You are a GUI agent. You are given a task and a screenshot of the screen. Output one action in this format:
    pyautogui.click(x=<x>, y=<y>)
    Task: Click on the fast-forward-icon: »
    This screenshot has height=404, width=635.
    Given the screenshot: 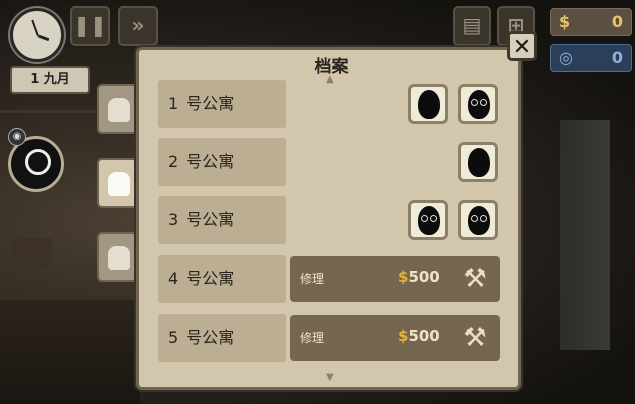 What is the action you would take?
    pyautogui.click(x=138, y=25)
    